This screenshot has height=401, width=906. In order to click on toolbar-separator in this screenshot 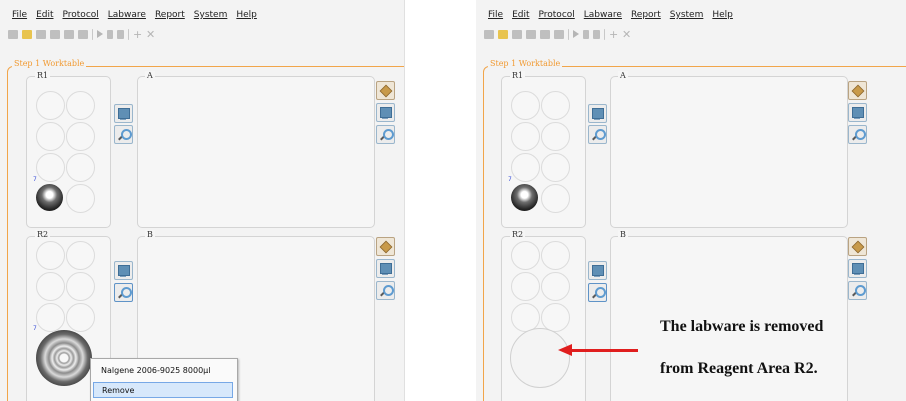, I will do `click(92, 34)`.